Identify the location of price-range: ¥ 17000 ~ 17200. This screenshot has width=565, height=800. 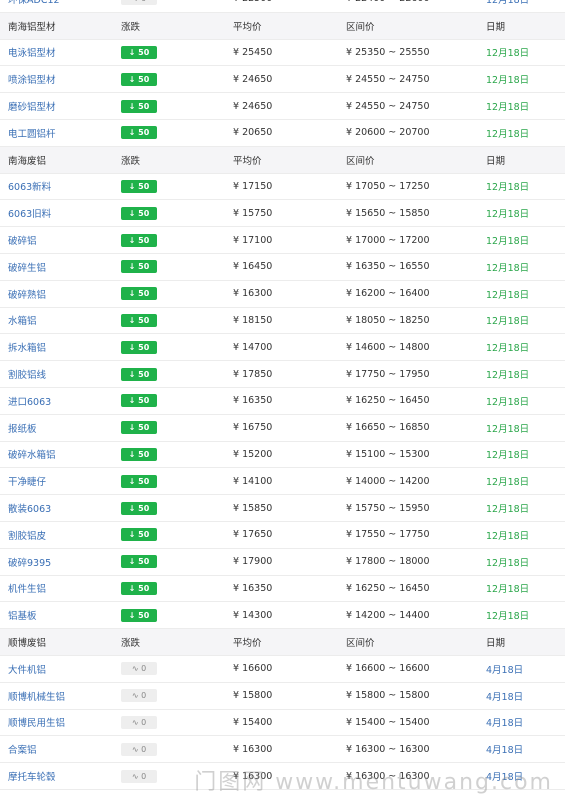
(388, 240).